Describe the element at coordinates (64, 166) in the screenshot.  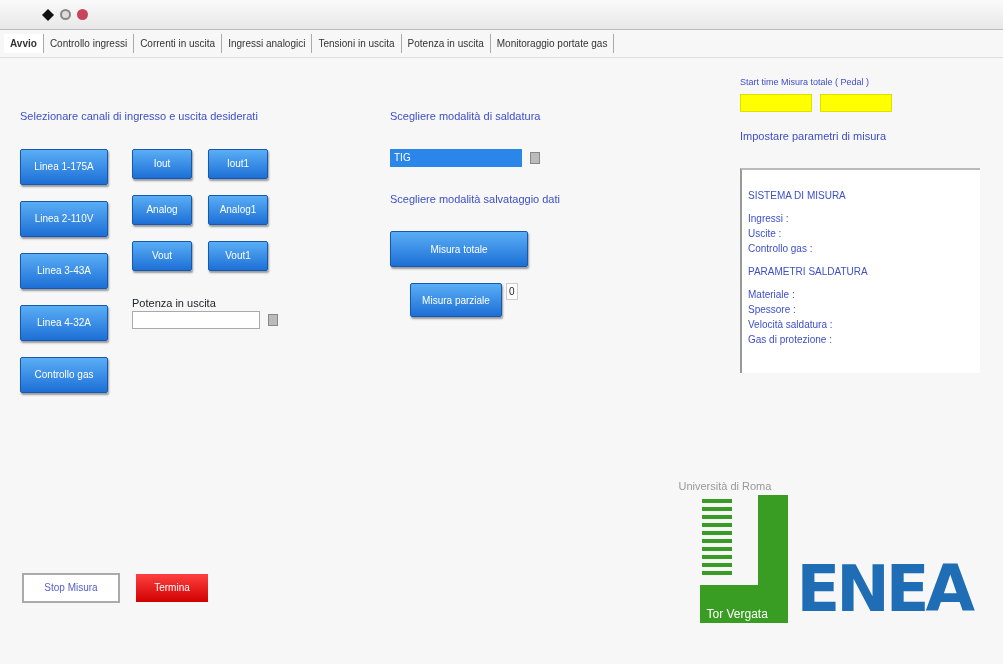
I see `channel-button: Linea 1-175A` at that location.